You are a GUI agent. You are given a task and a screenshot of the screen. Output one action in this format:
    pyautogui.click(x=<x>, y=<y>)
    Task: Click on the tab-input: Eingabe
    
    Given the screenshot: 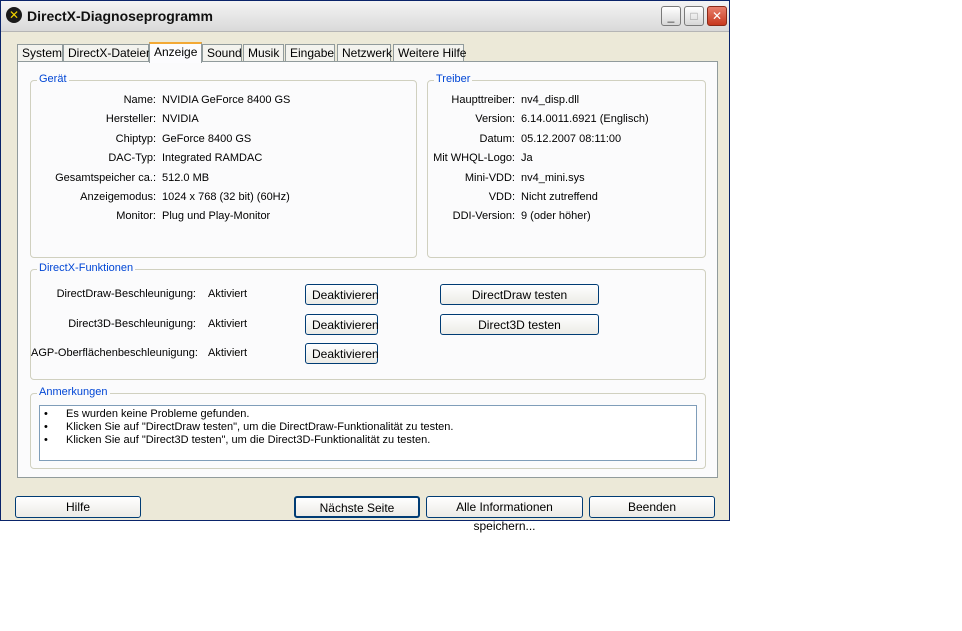 What is the action you would take?
    pyautogui.click(x=310, y=53)
    